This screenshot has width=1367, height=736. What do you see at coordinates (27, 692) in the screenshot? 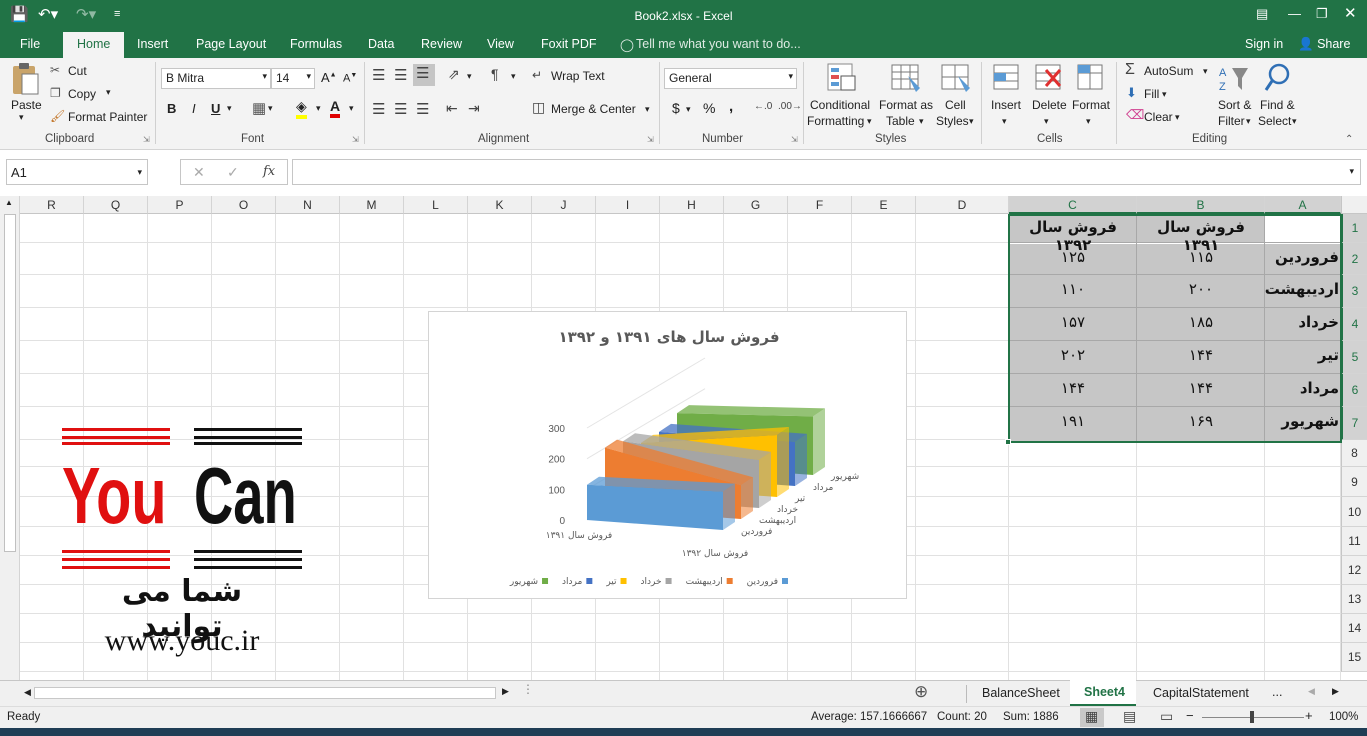
I see `scroll-left-icon: ◀` at bounding box center [27, 692].